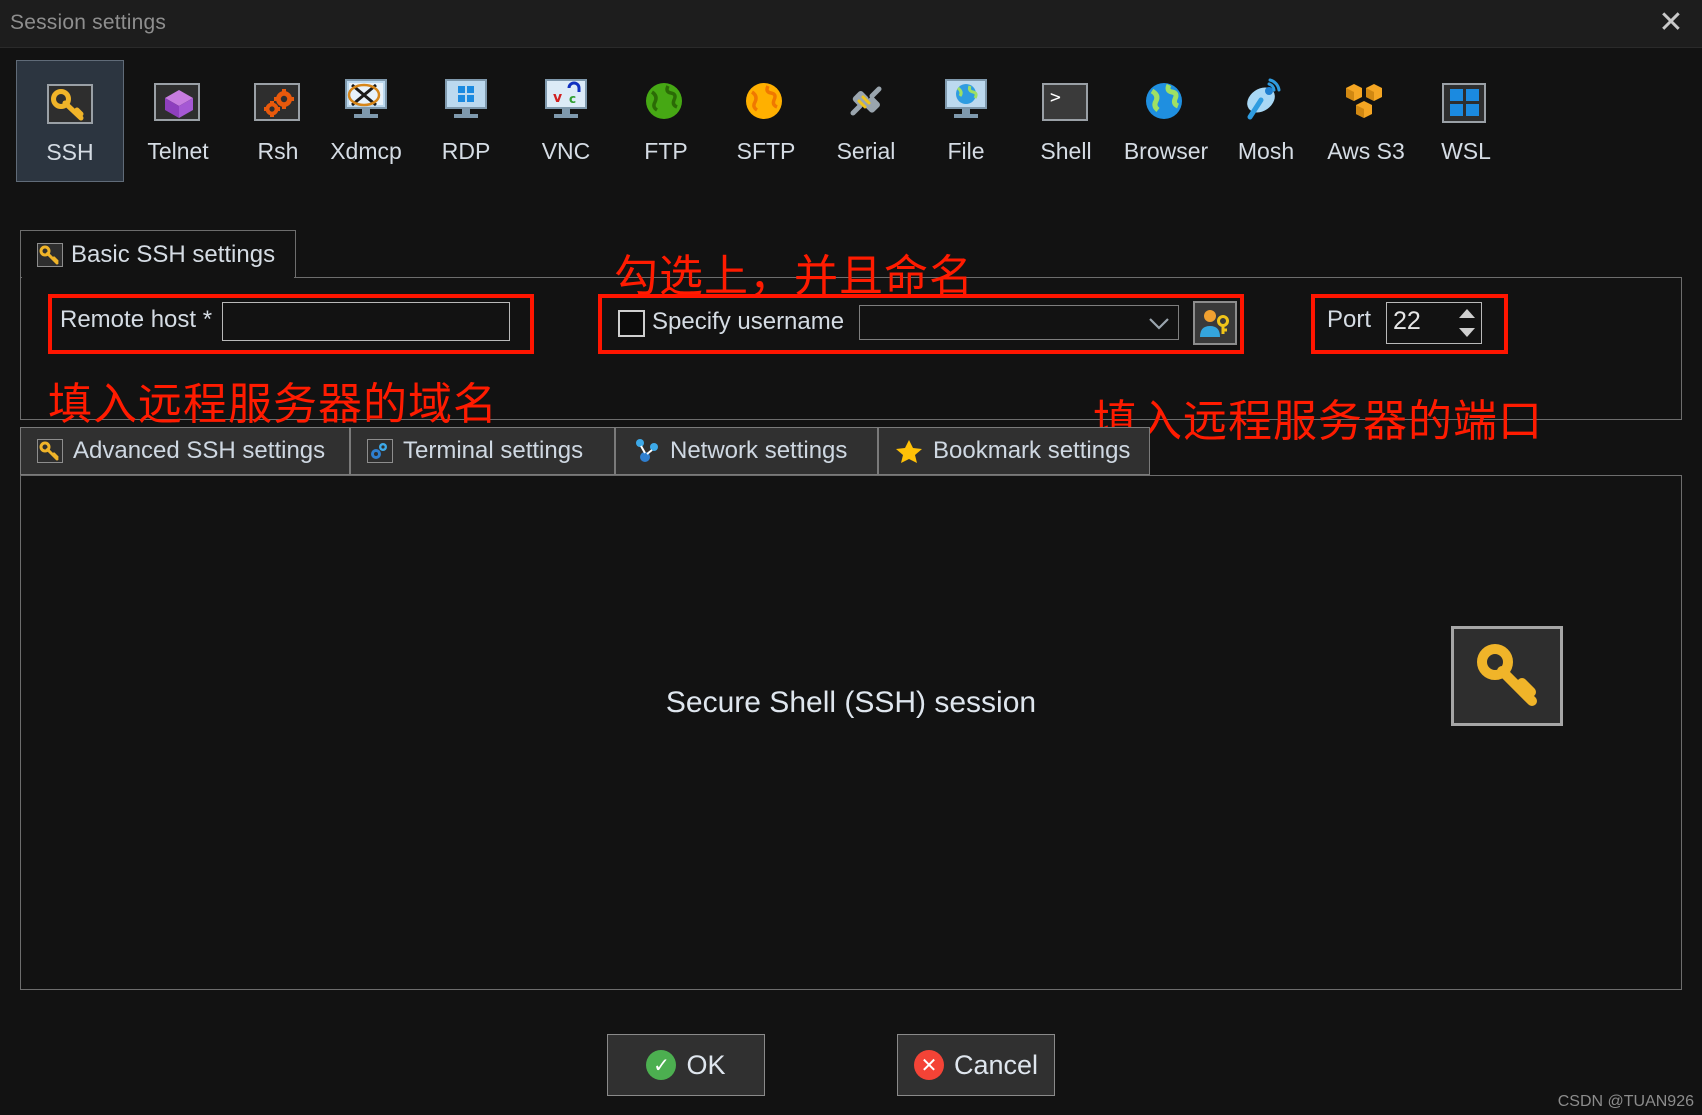 This screenshot has height=1115, width=1702. I want to click on session-type-label: SSH, so click(70, 152).